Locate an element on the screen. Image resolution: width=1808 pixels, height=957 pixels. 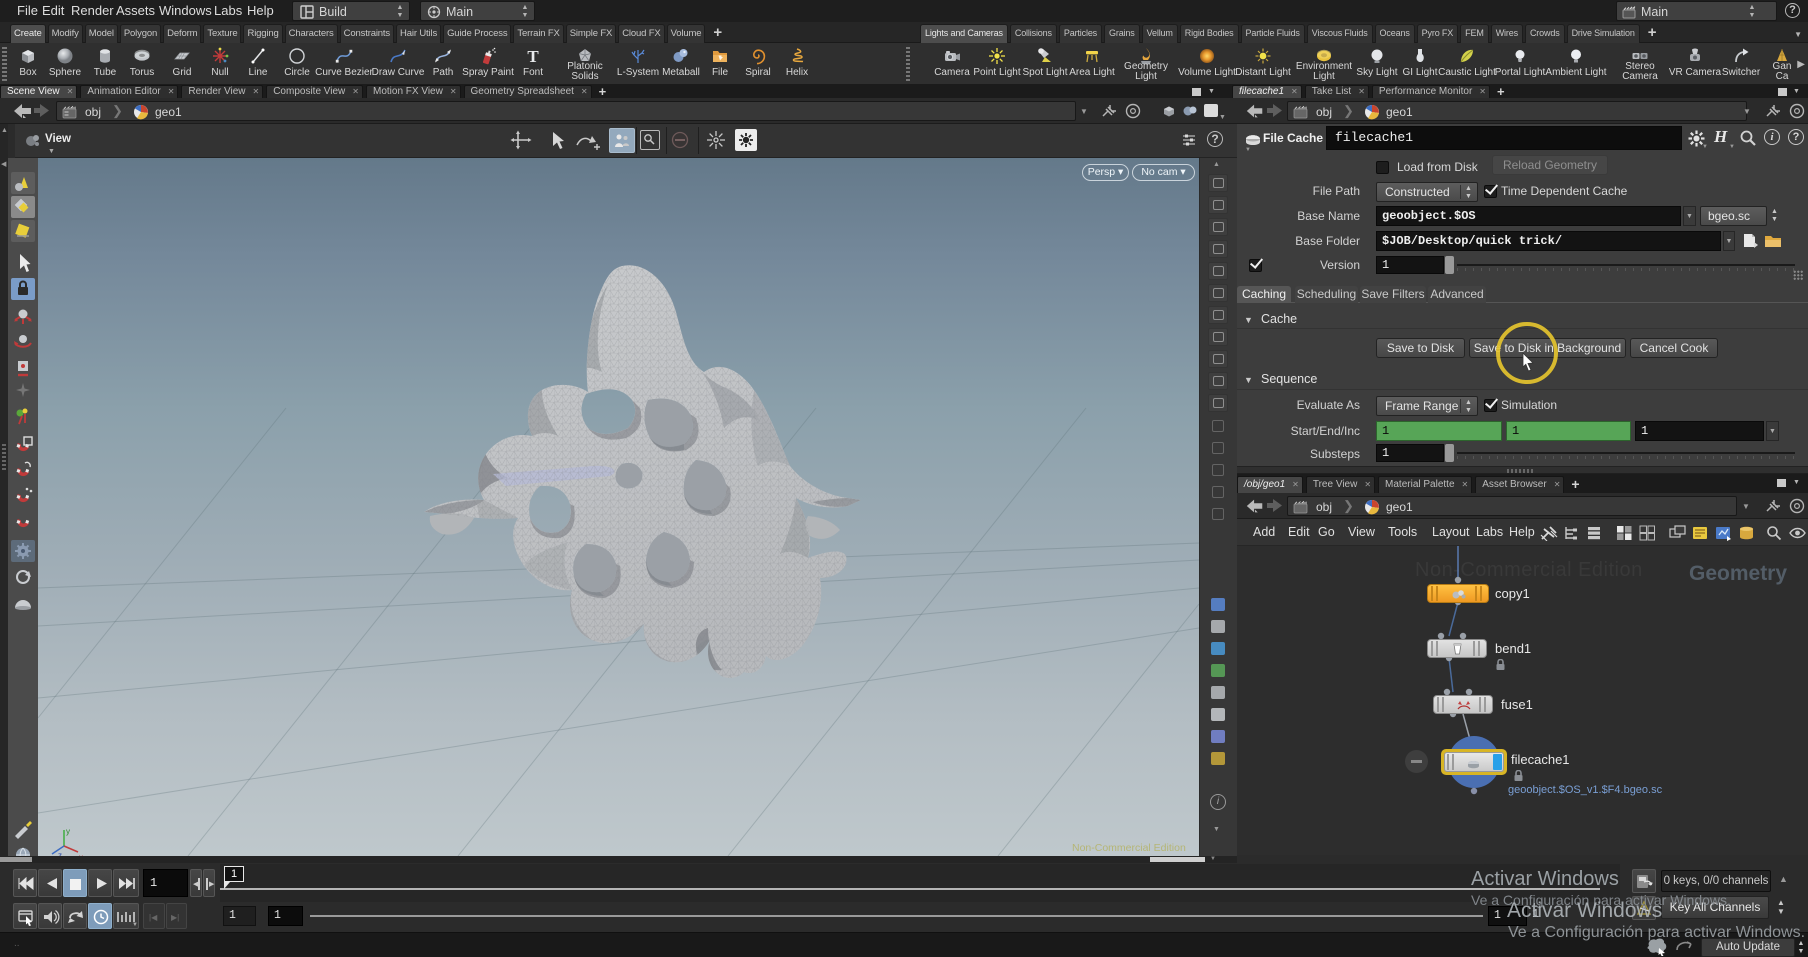
svg-text: T is located at coordinates (533, 56).